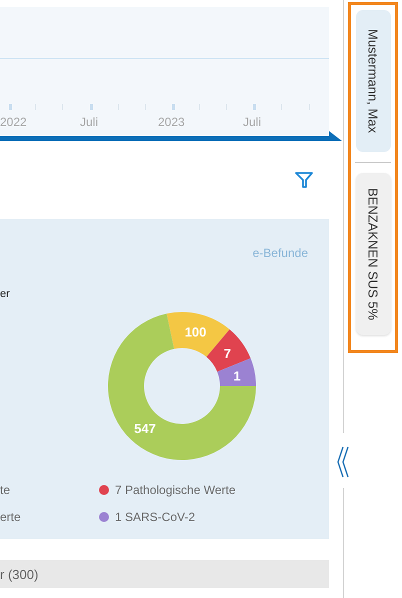  Describe the element at coordinates (13, 122) in the screenshot. I see `axis-label: 2022` at that location.